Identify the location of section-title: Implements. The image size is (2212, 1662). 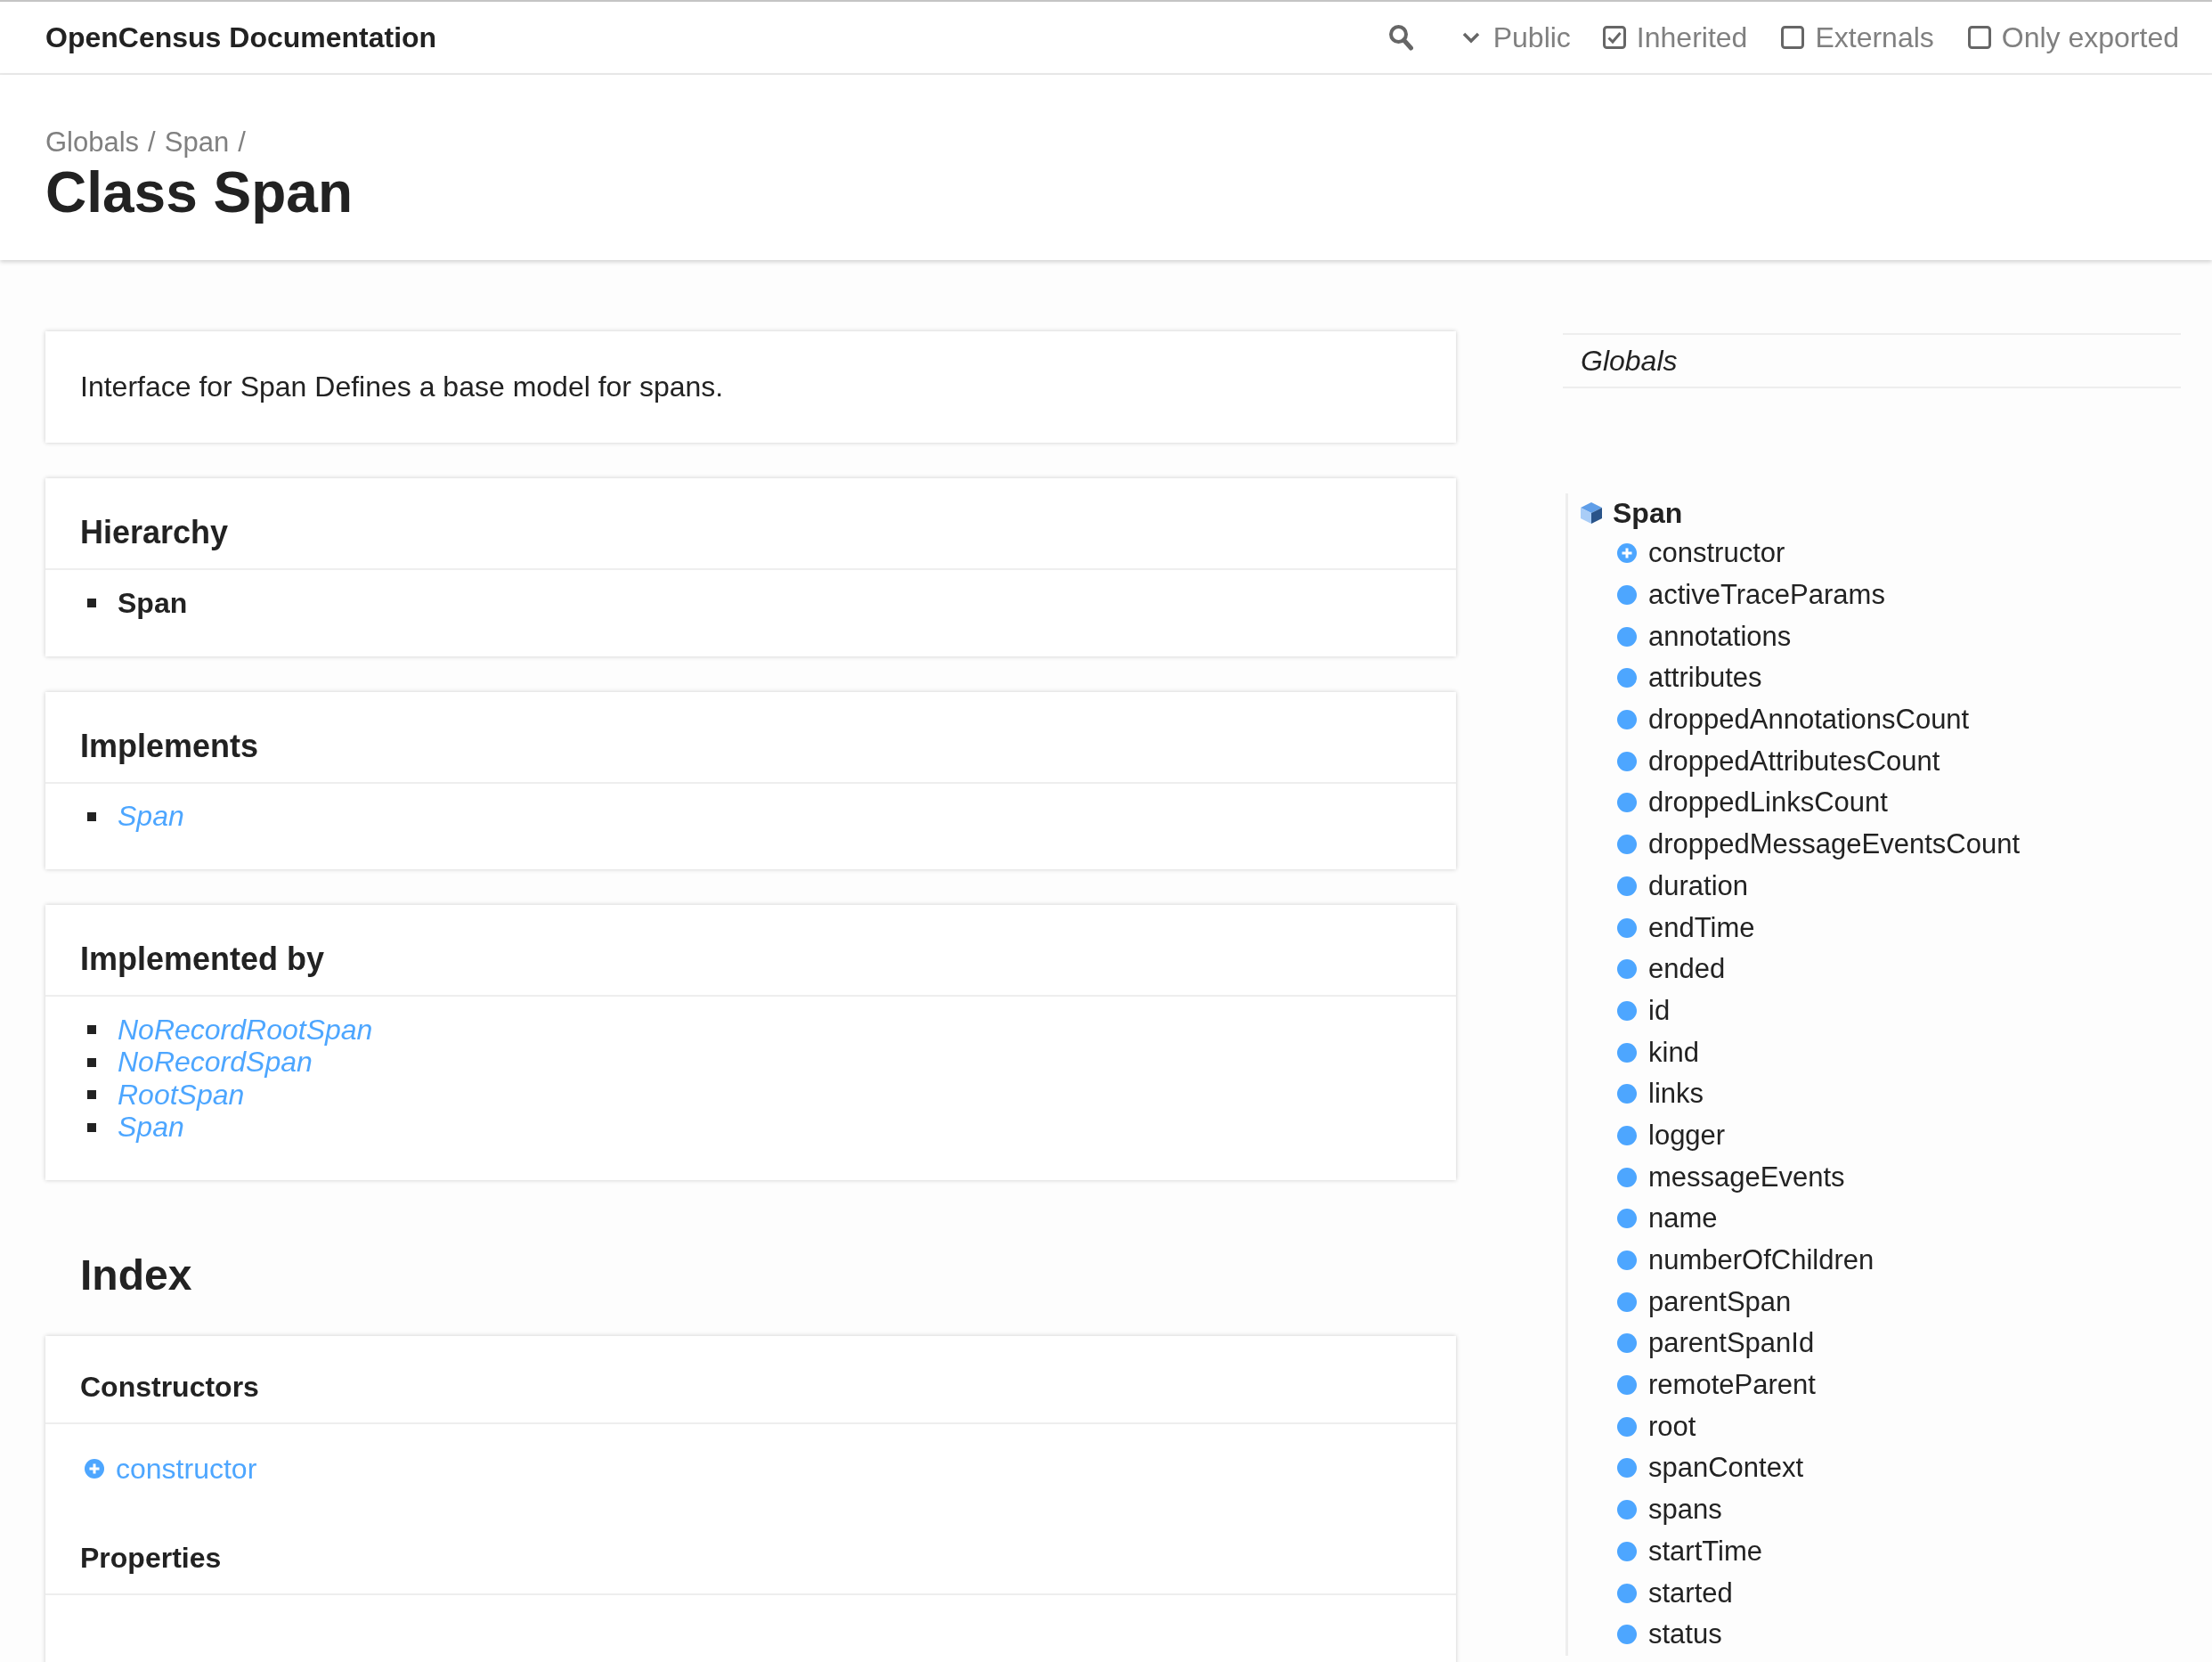
(750, 737).